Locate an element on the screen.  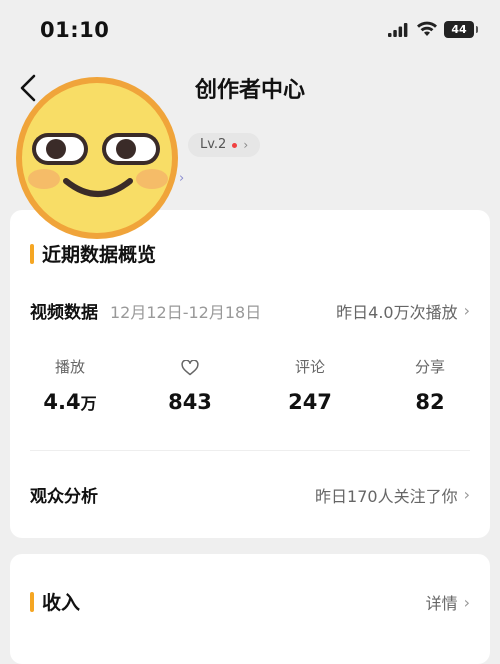
cellular-signal-icon is located at coordinates (398, 30).